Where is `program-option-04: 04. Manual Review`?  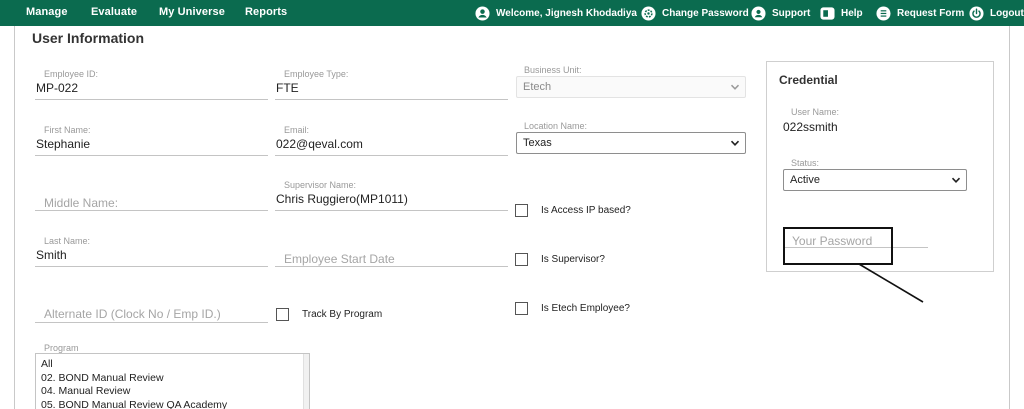
program-option-04: 04. Manual Review is located at coordinates (172, 392).